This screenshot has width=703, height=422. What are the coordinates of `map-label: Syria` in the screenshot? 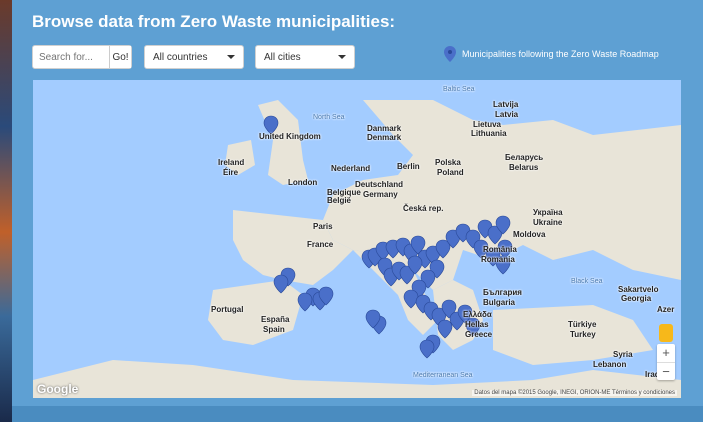 It's located at (623, 354).